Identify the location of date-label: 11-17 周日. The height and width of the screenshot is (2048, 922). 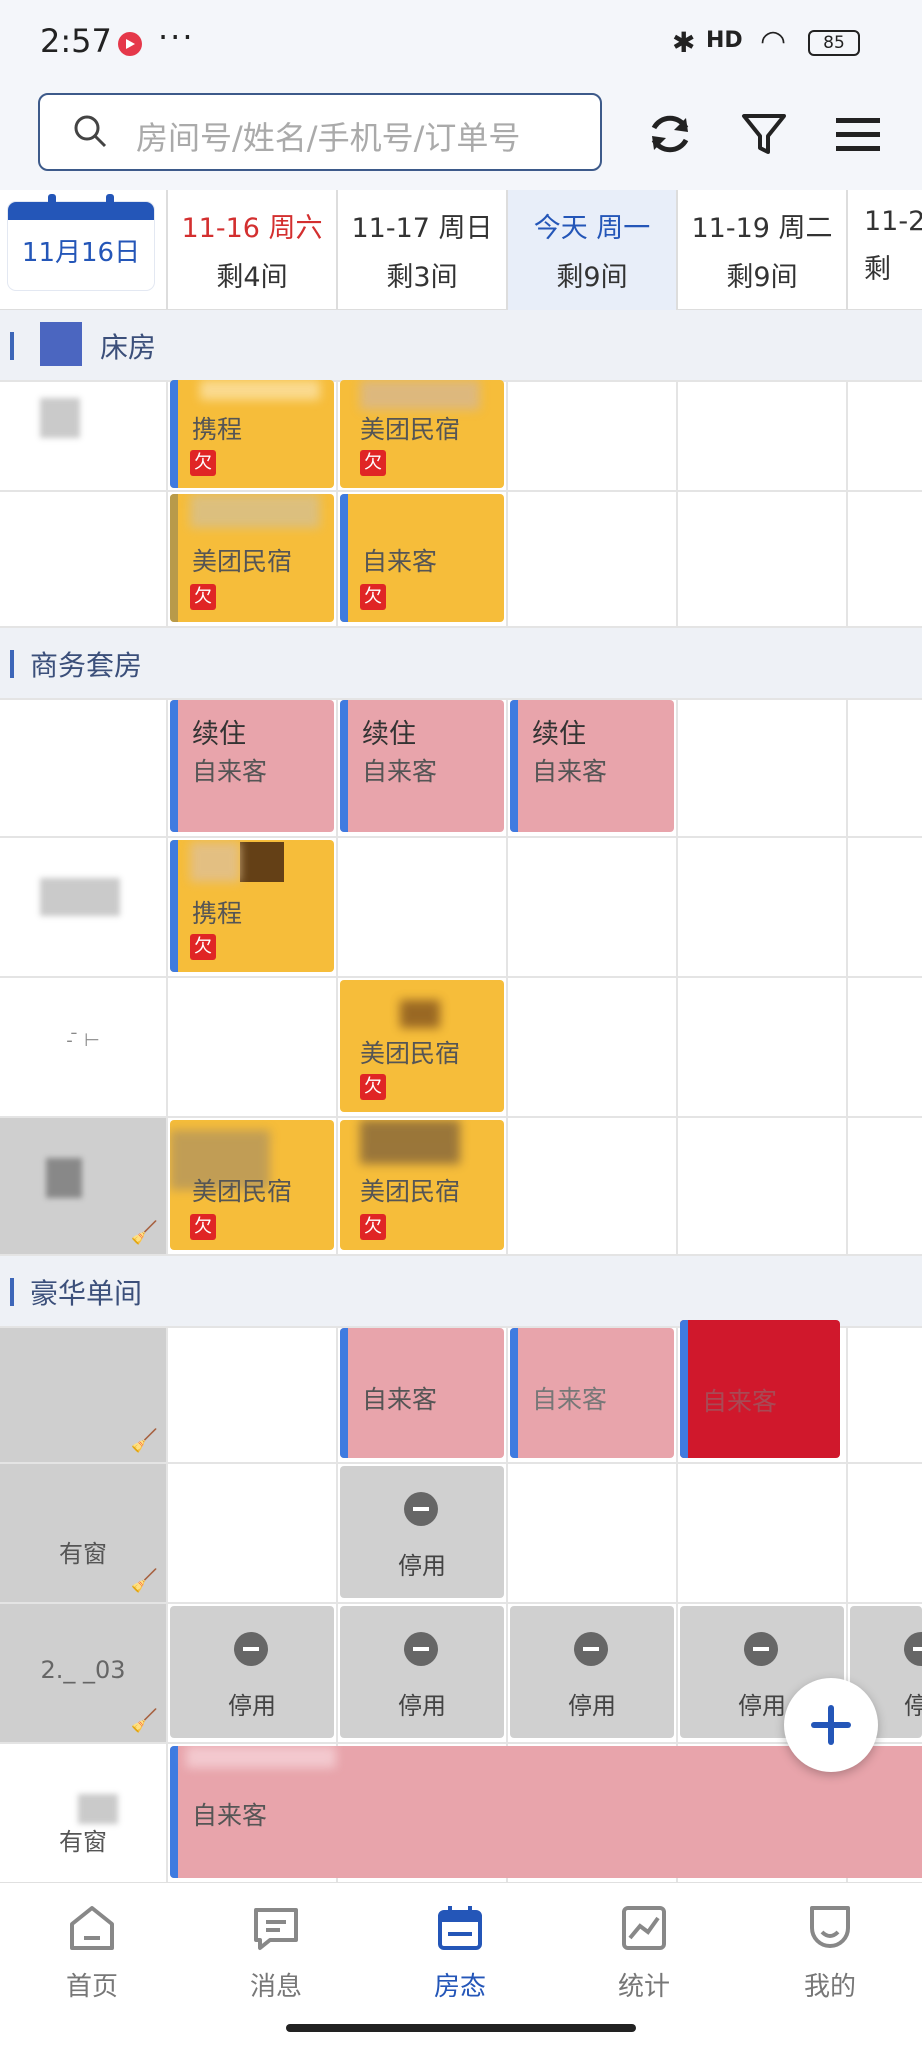
(422, 228).